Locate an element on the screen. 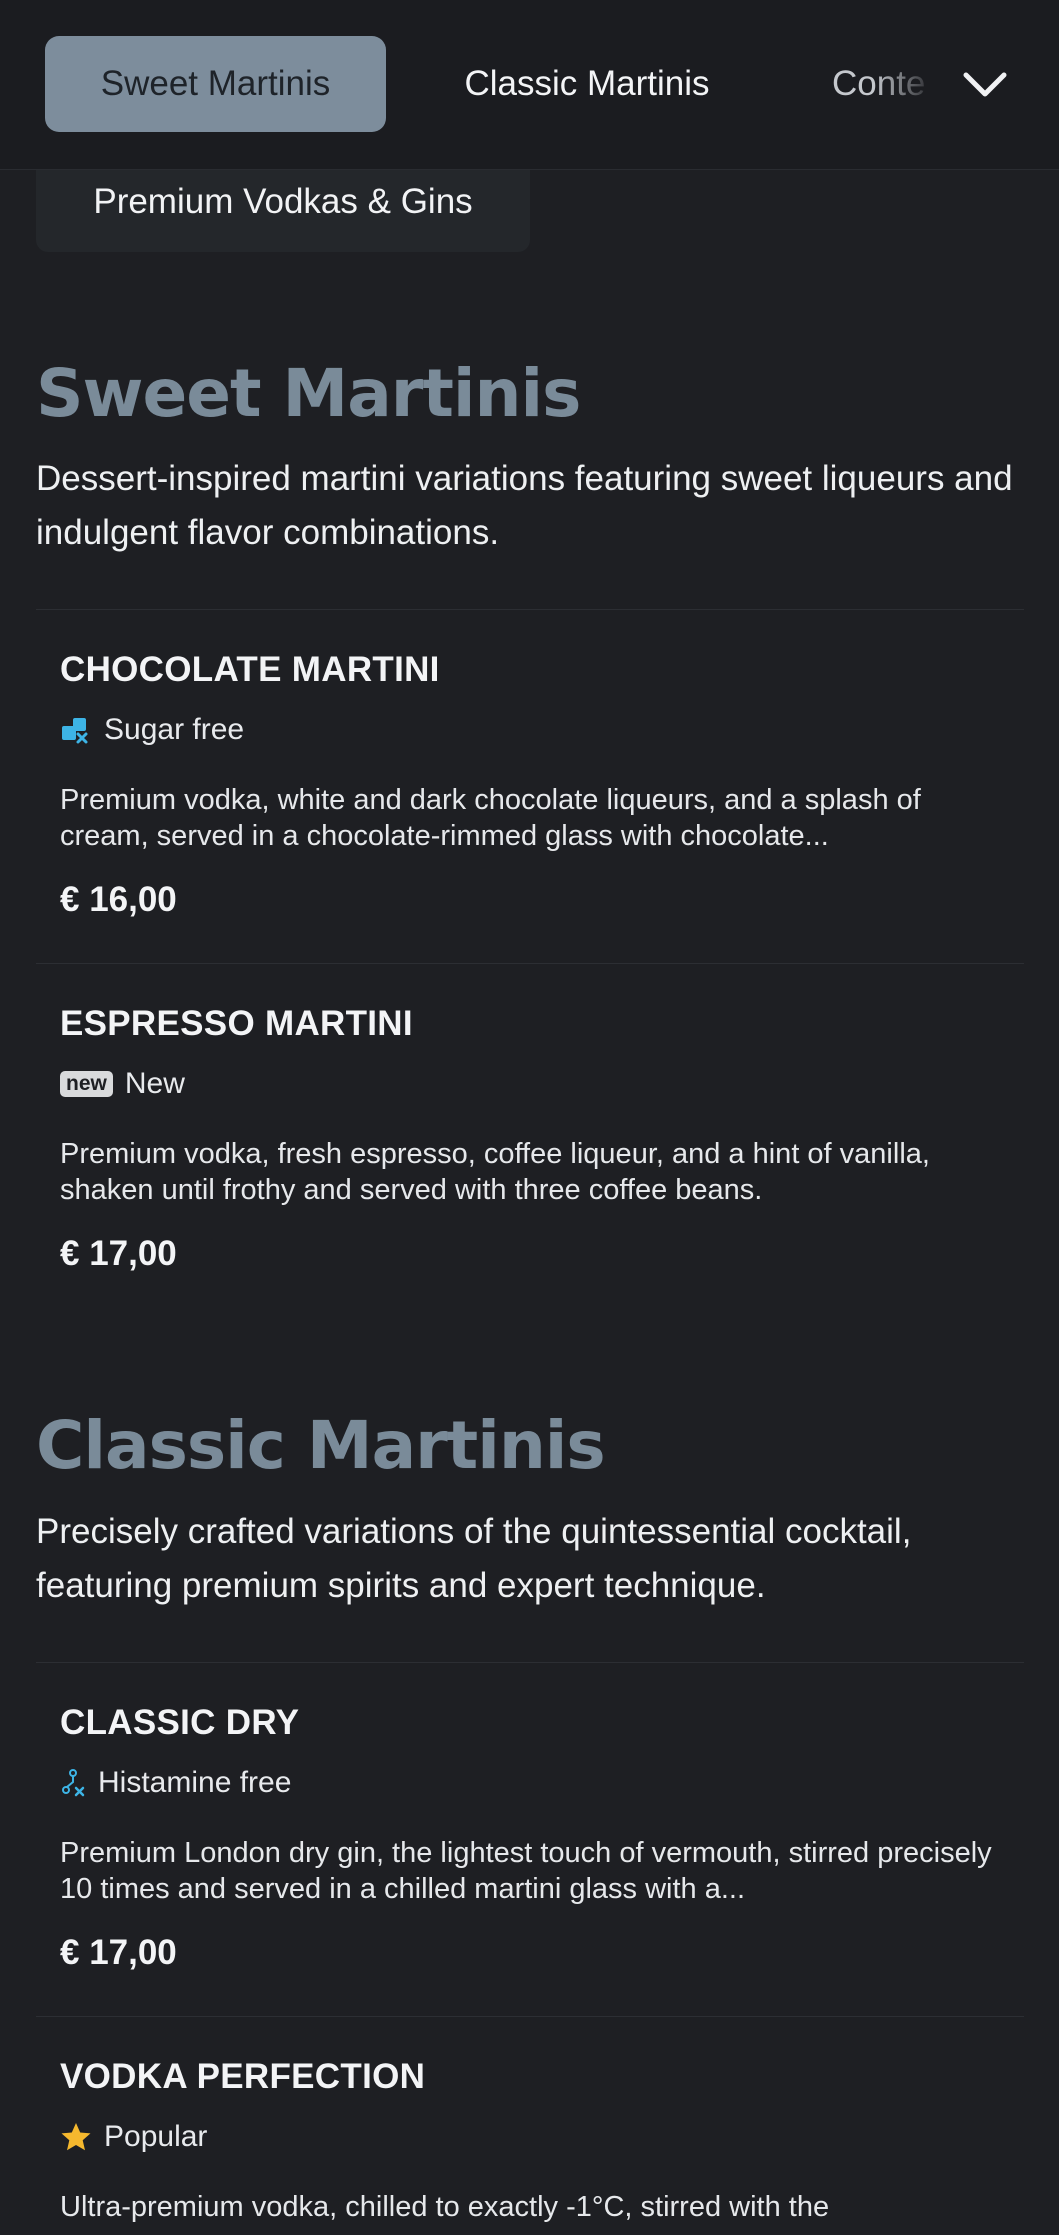 The image size is (1059, 2235). item-tag-label: New is located at coordinates (154, 1083).